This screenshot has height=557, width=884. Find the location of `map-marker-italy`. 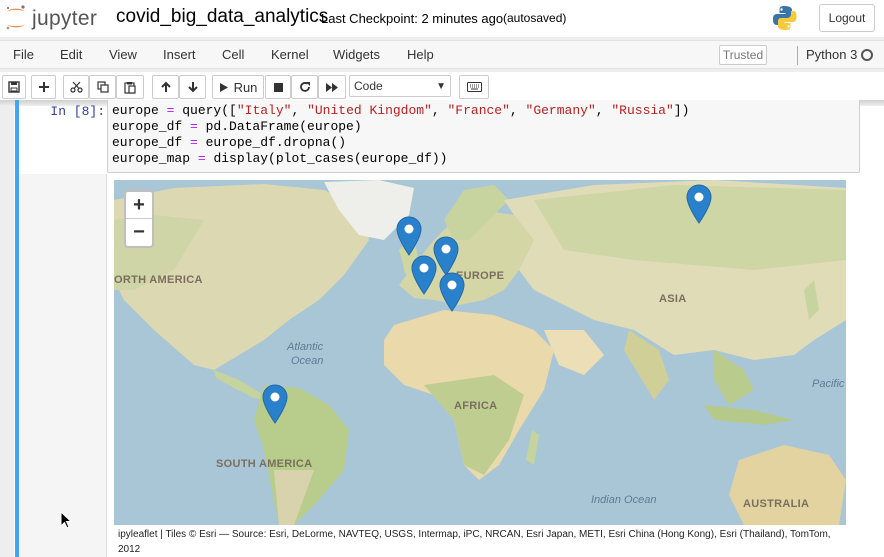

map-marker-italy is located at coordinates (452, 292).